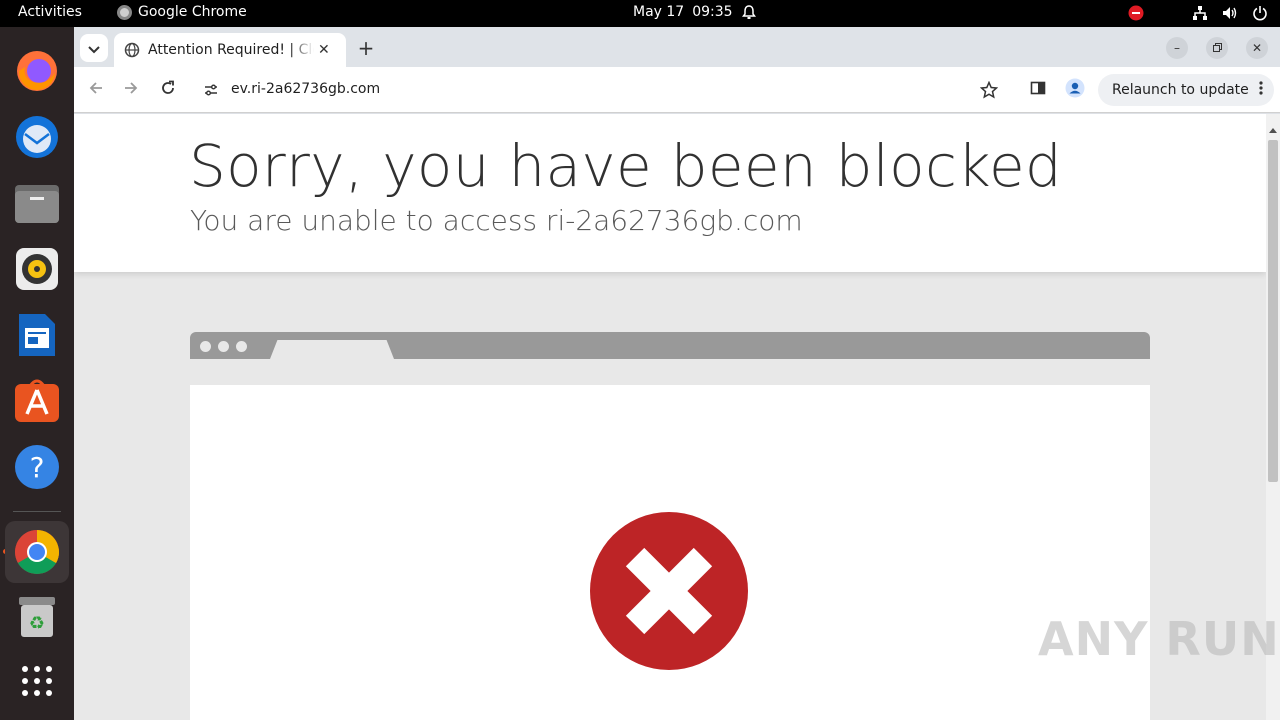  I want to click on trash-icon: ♻, so click(37, 617).